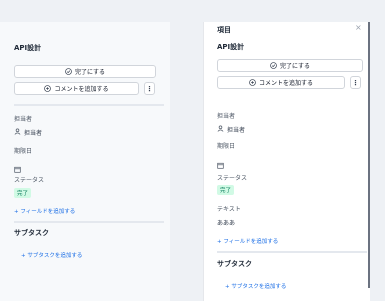  I want to click on text-field-value: あああ, so click(226, 222).